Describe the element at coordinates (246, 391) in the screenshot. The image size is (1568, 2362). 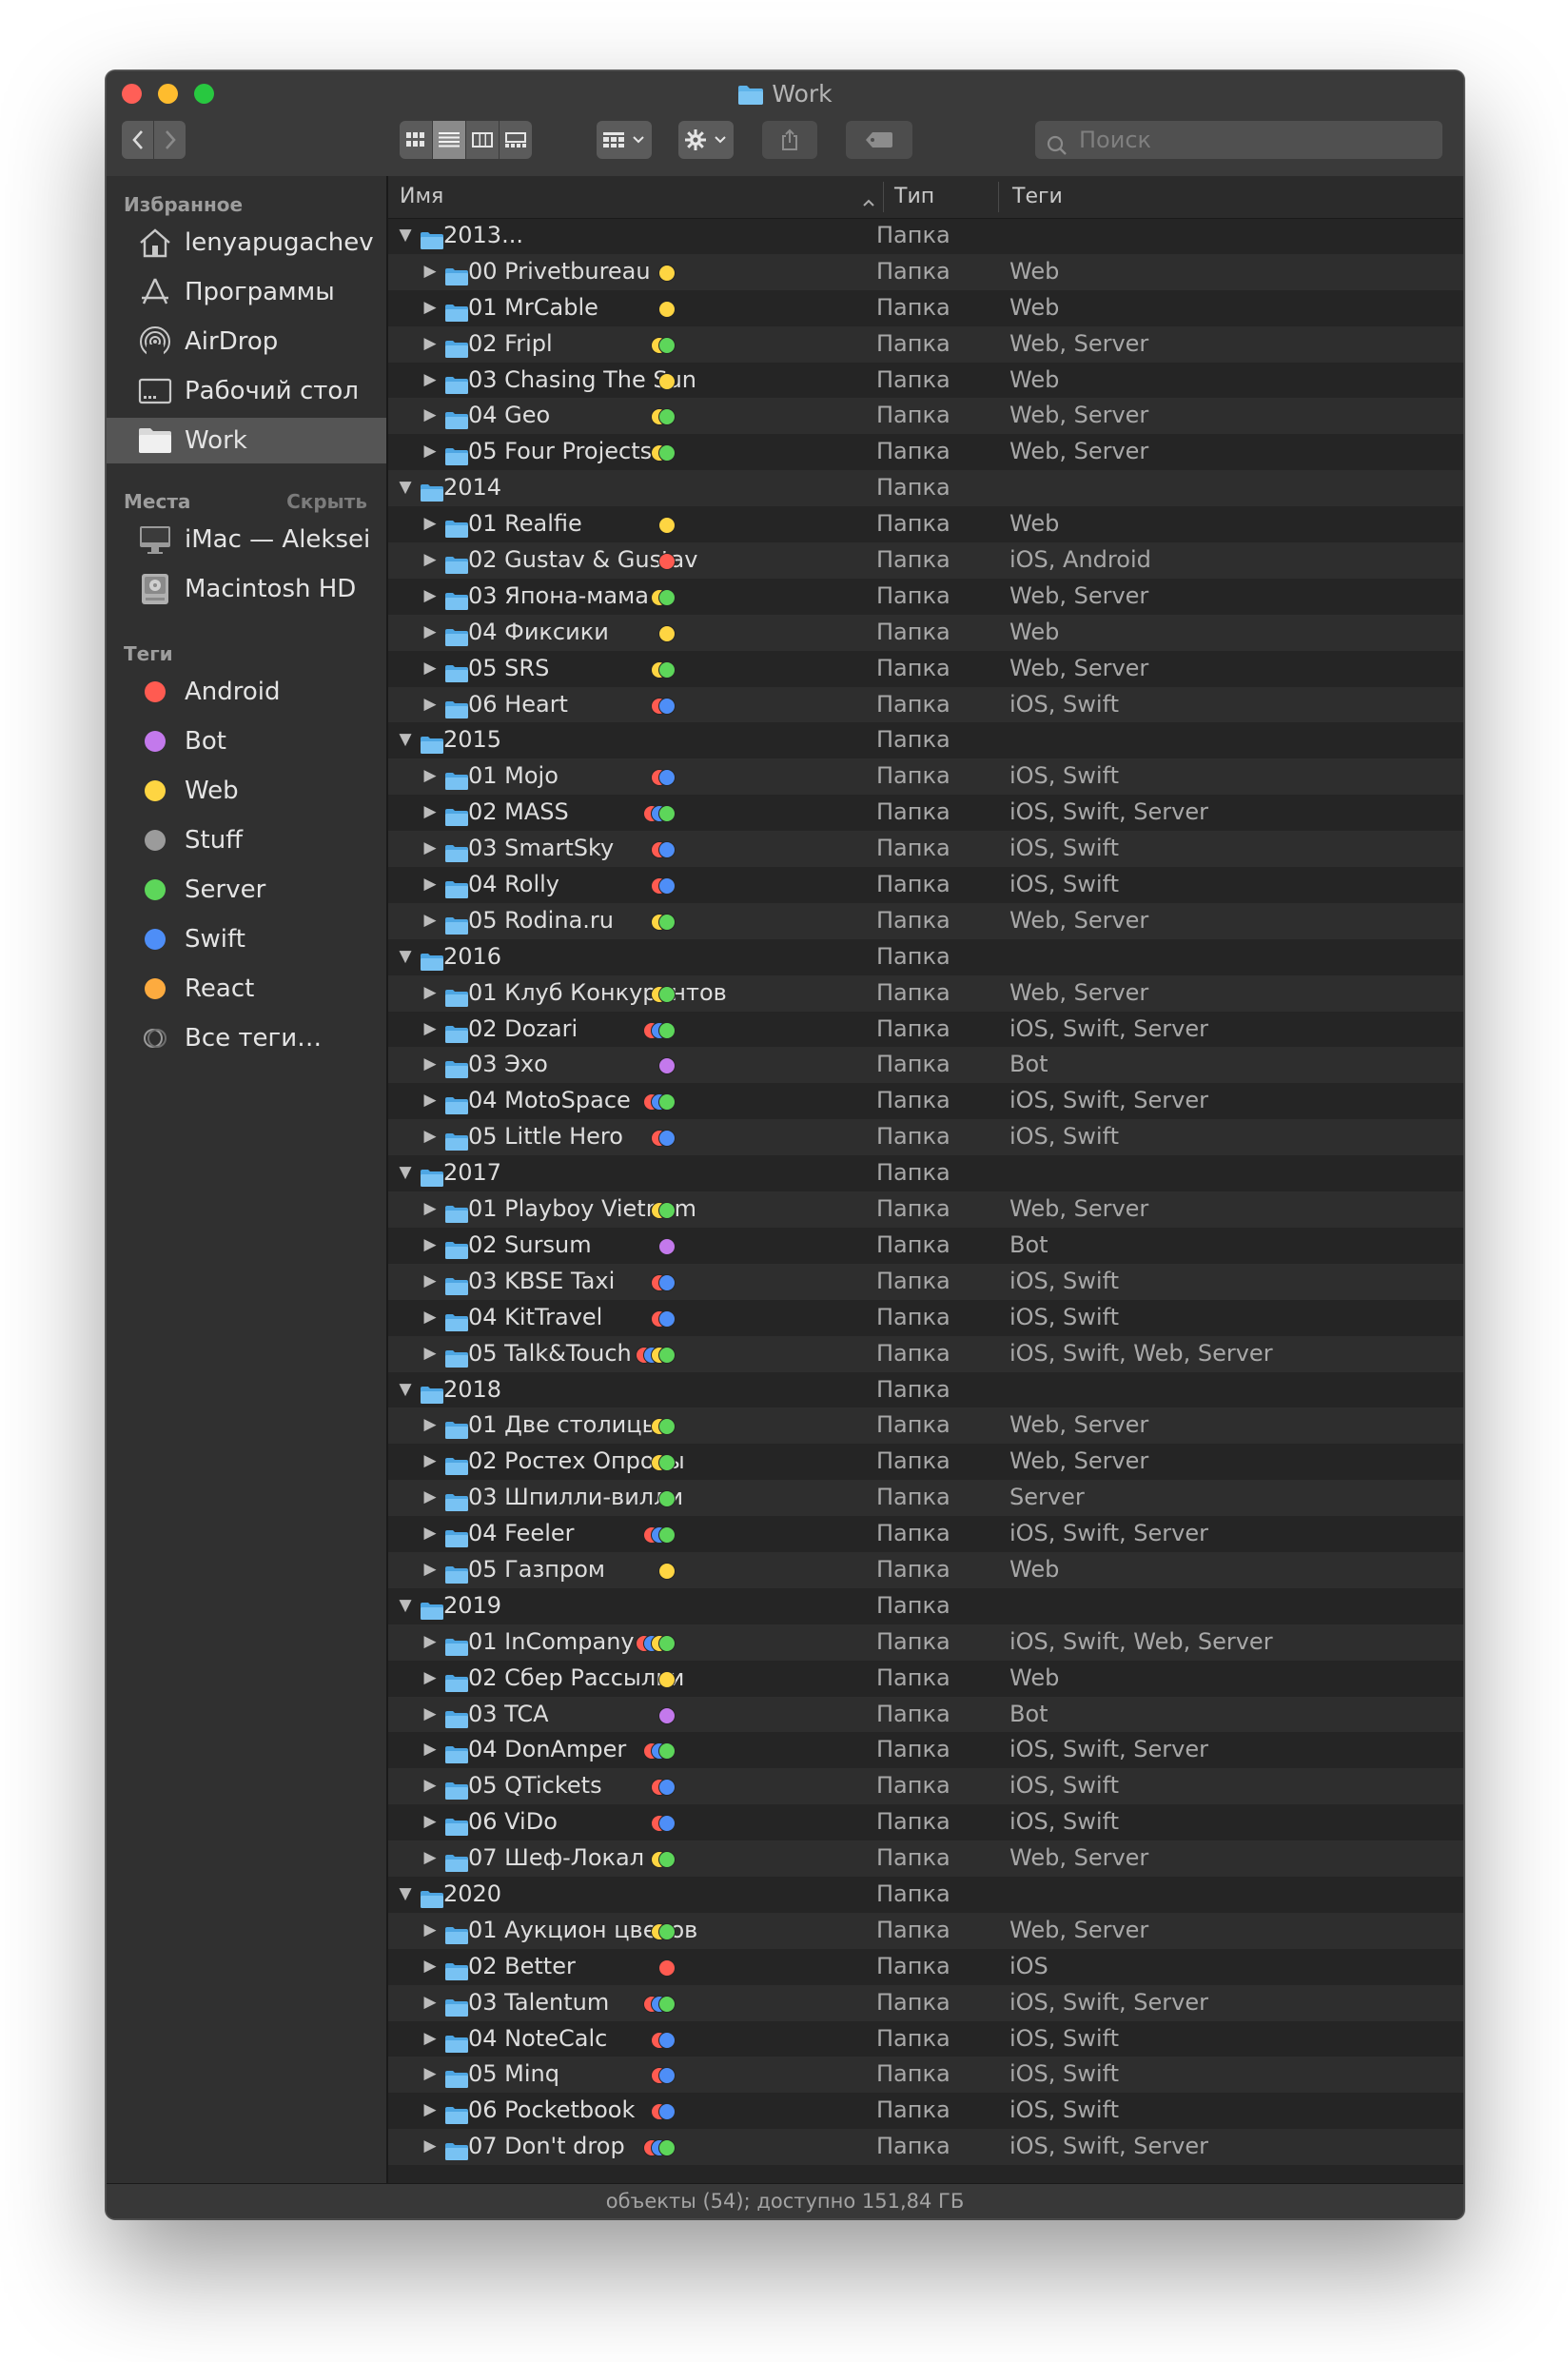
I see `sidebar-item-desktop: Рабочий стол` at that location.